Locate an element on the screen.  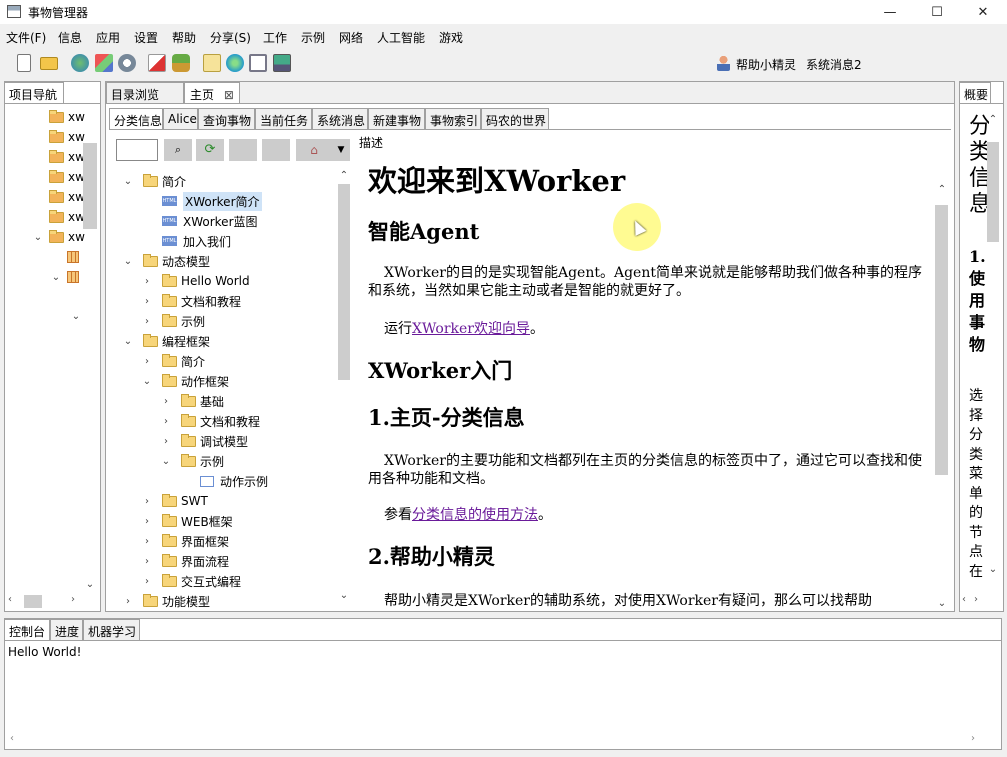
content-scroll-up-icon: ⌃ is located at coordinates (942, 189).